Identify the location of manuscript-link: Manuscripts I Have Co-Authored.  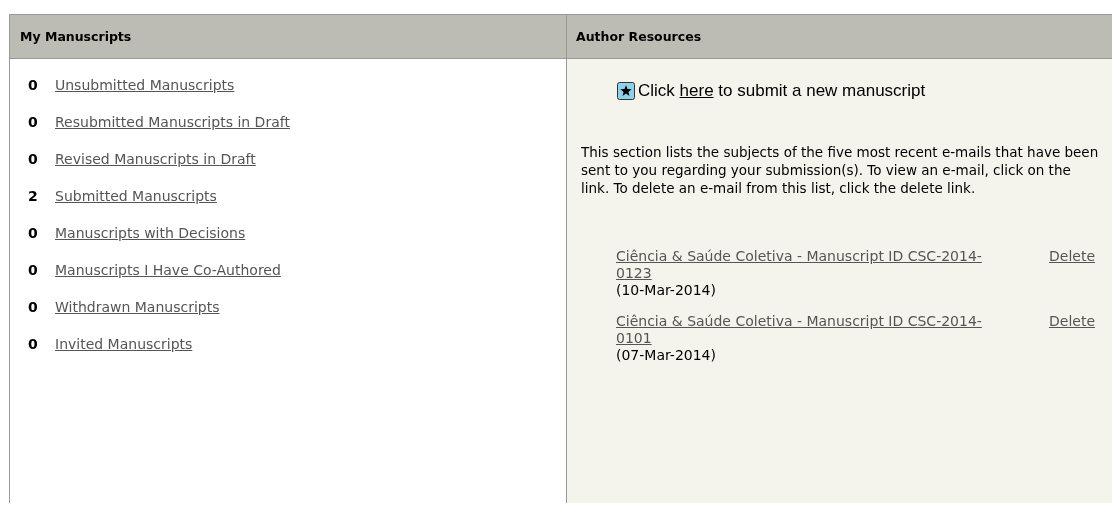
(168, 269).